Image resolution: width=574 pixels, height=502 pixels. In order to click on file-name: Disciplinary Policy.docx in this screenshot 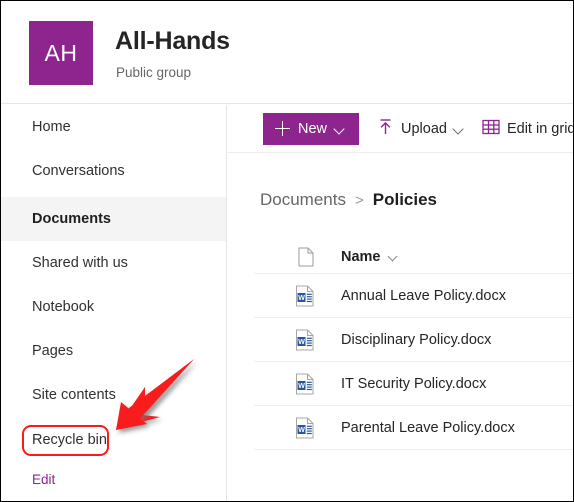, I will do `click(416, 339)`.